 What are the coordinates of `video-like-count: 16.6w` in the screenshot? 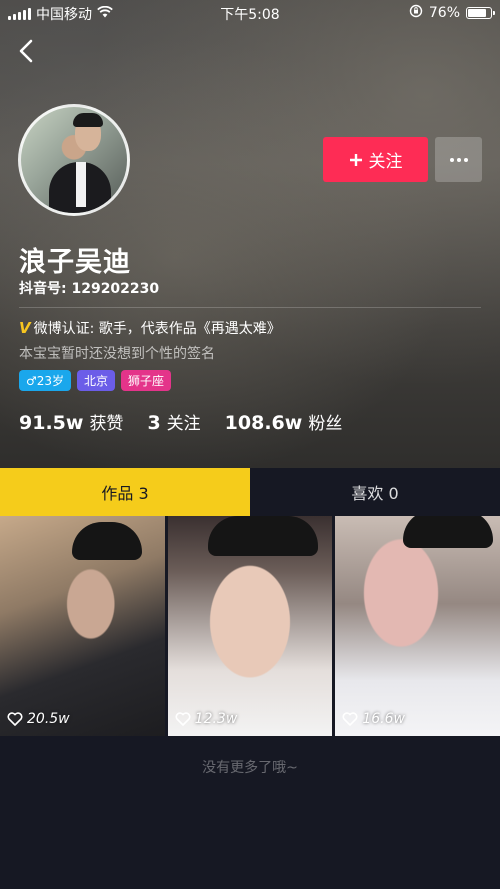 It's located at (373, 719).